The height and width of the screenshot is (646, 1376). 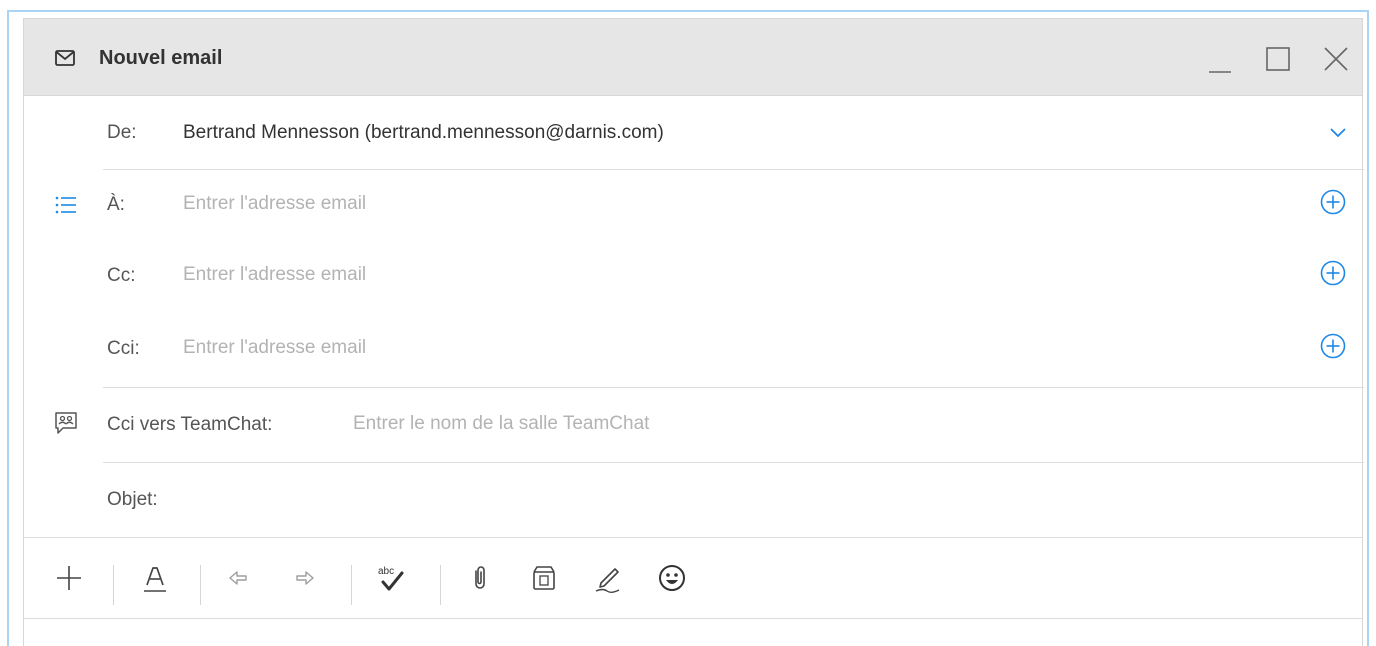 I want to click on text-format-icon, so click(x=155, y=579).